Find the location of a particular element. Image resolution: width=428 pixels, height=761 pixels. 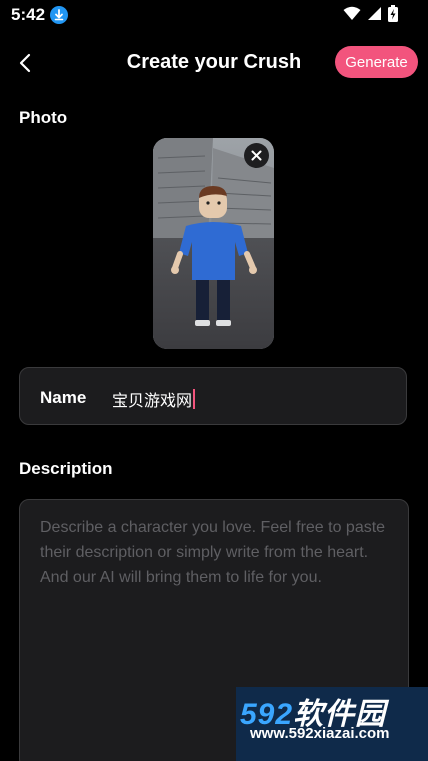

name-input-value: 宝贝游戏网 is located at coordinates (152, 401).